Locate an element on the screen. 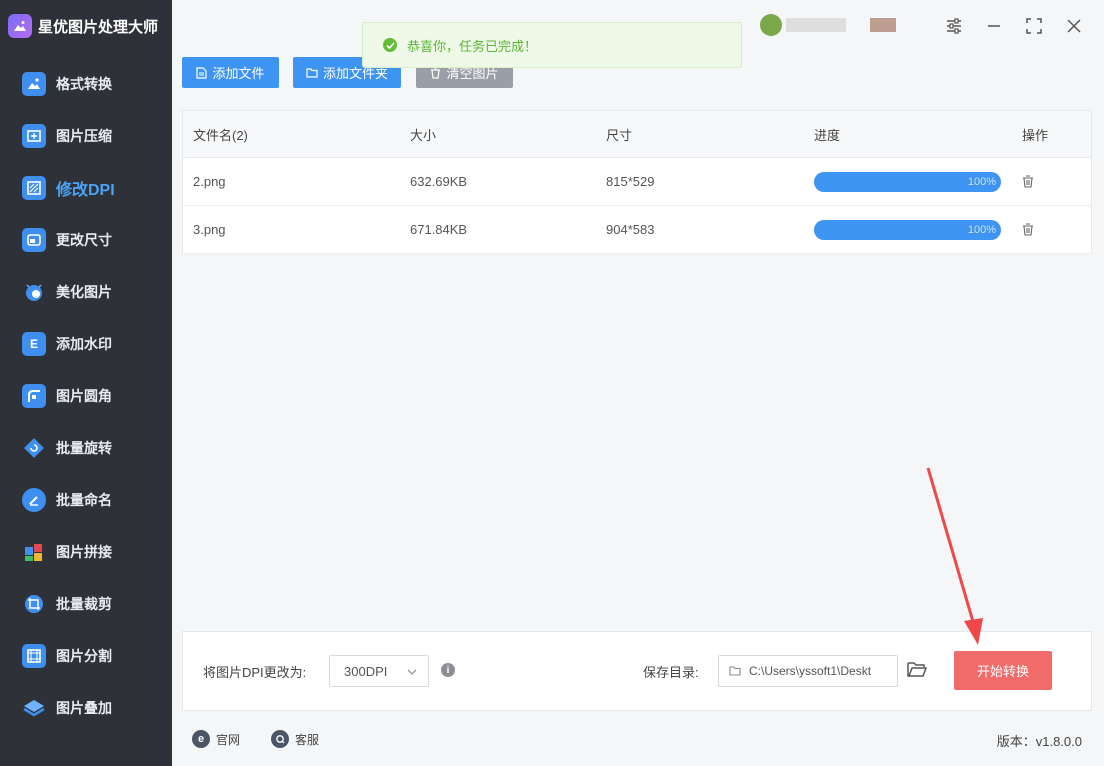 This screenshot has width=1104, height=766. website-label: 官网 is located at coordinates (228, 739).